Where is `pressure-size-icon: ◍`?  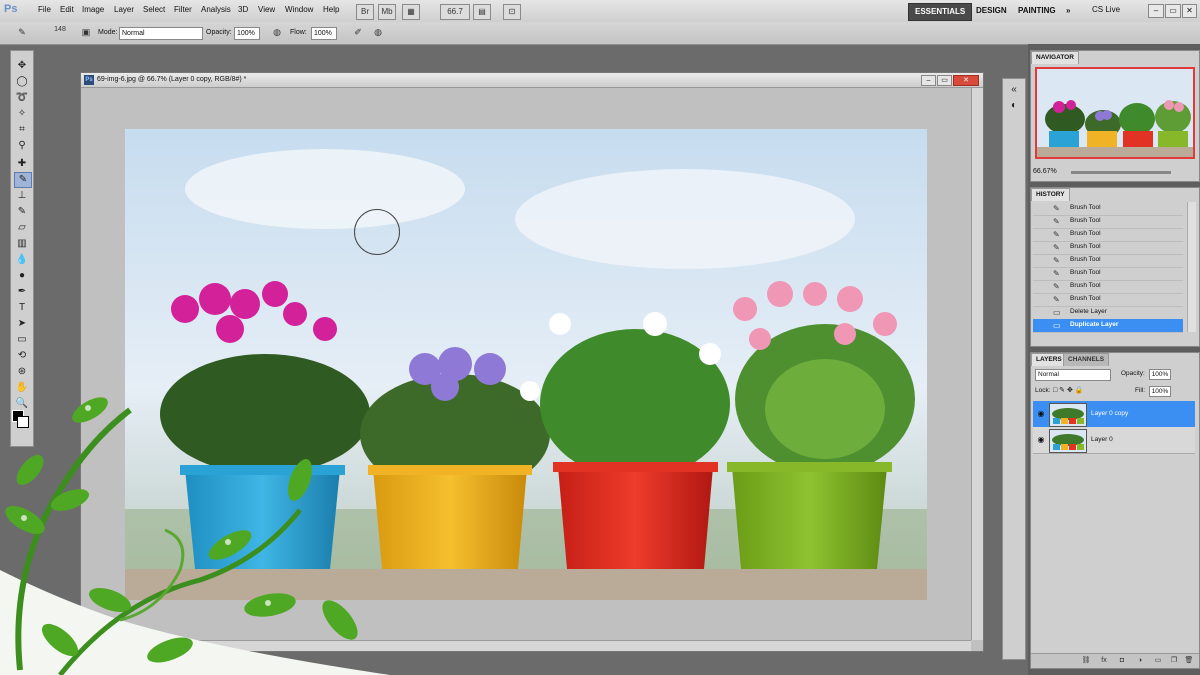
pressure-size-icon: ◍ is located at coordinates (378, 32).